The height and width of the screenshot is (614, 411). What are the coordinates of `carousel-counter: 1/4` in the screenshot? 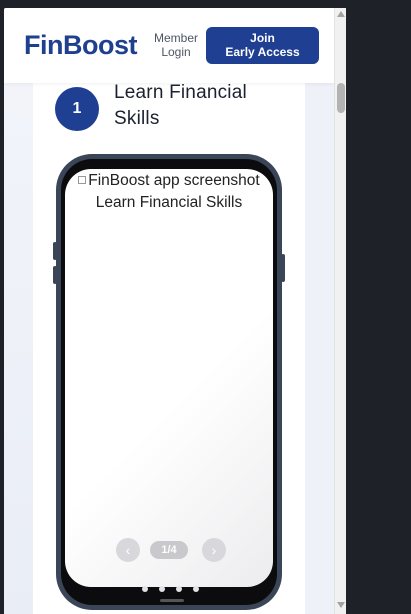 It's located at (169, 550).